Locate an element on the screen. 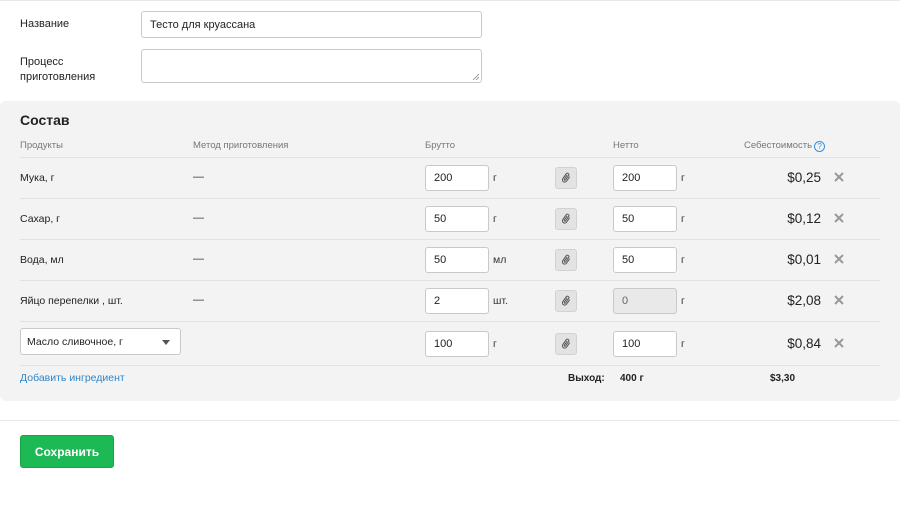 Image resolution: width=900 pixels, height=514 pixels. header-cost-label: Себестоимость is located at coordinates (778, 145).